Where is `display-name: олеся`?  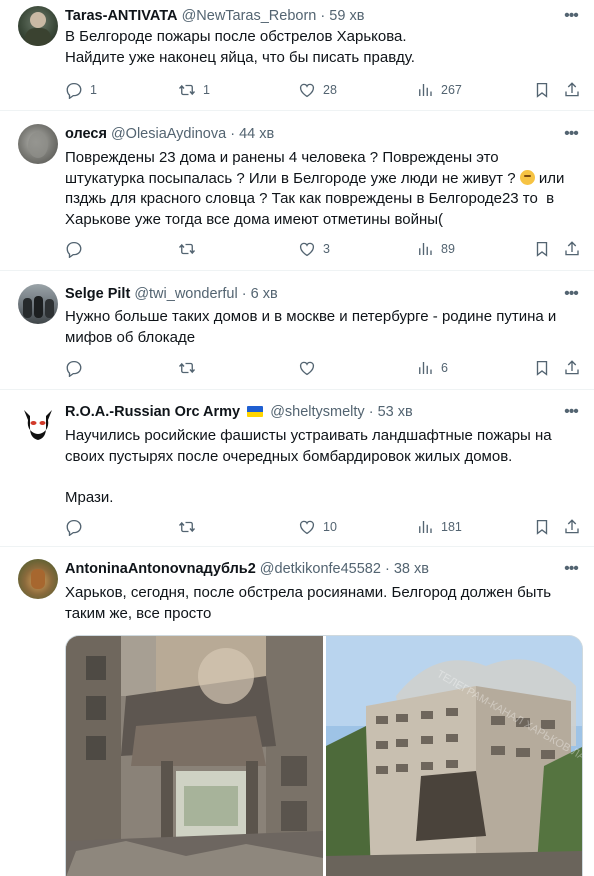 display-name: олеся is located at coordinates (86, 134).